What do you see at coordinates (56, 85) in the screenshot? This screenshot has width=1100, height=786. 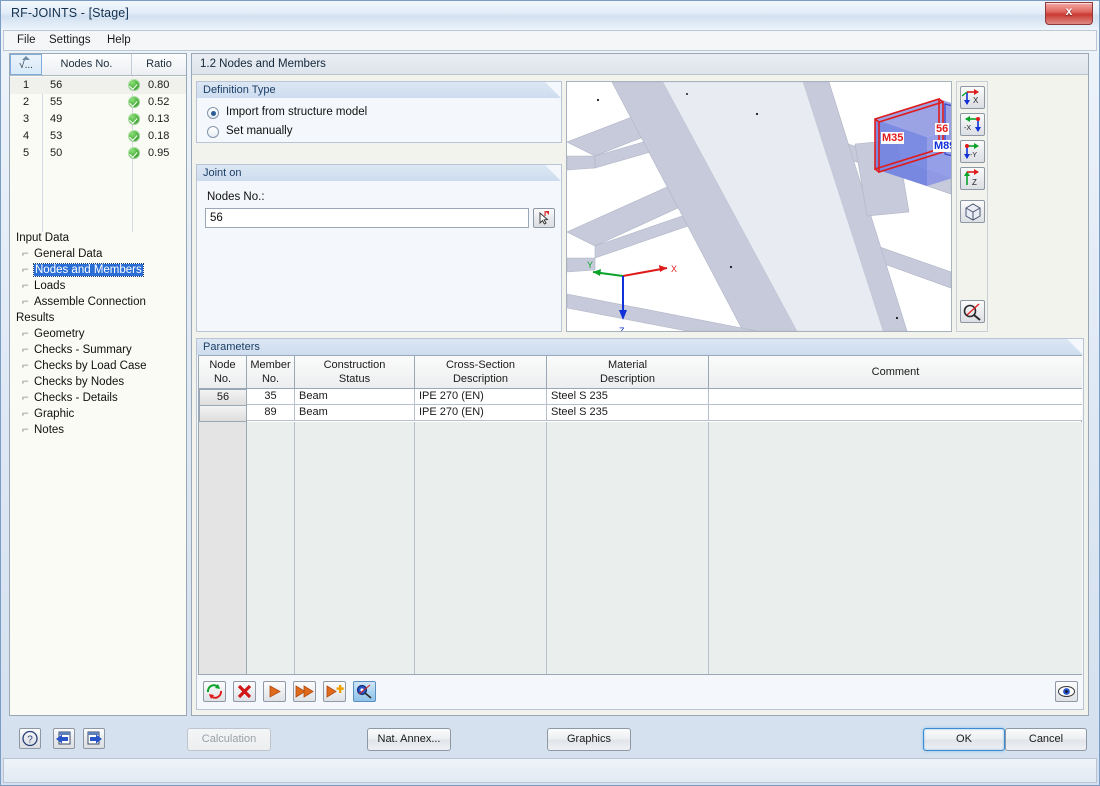 I see `row-node: 56` at bounding box center [56, 85].